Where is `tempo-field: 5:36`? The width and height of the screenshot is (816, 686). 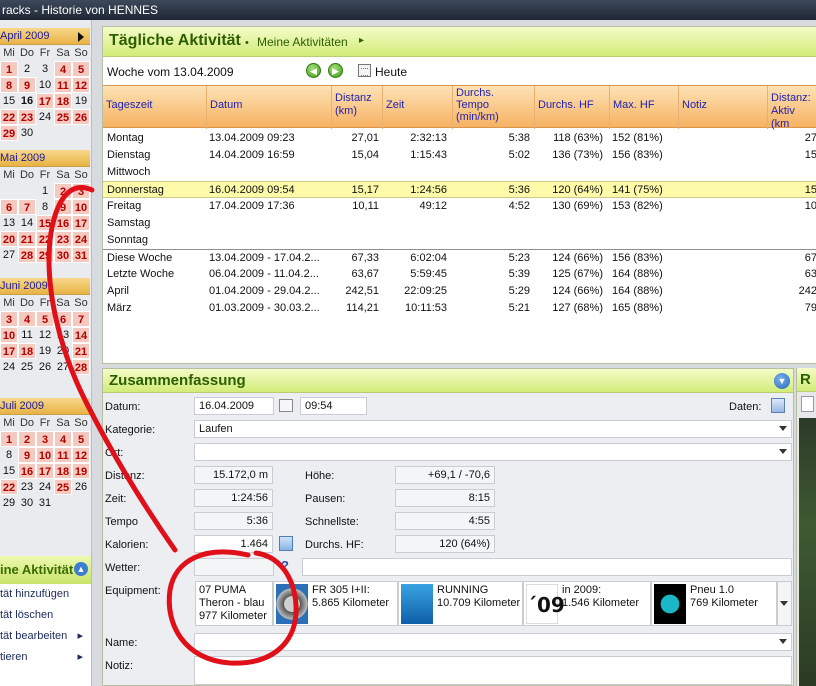 tempo-field: 5:36 is located at coordinates (233, 521).